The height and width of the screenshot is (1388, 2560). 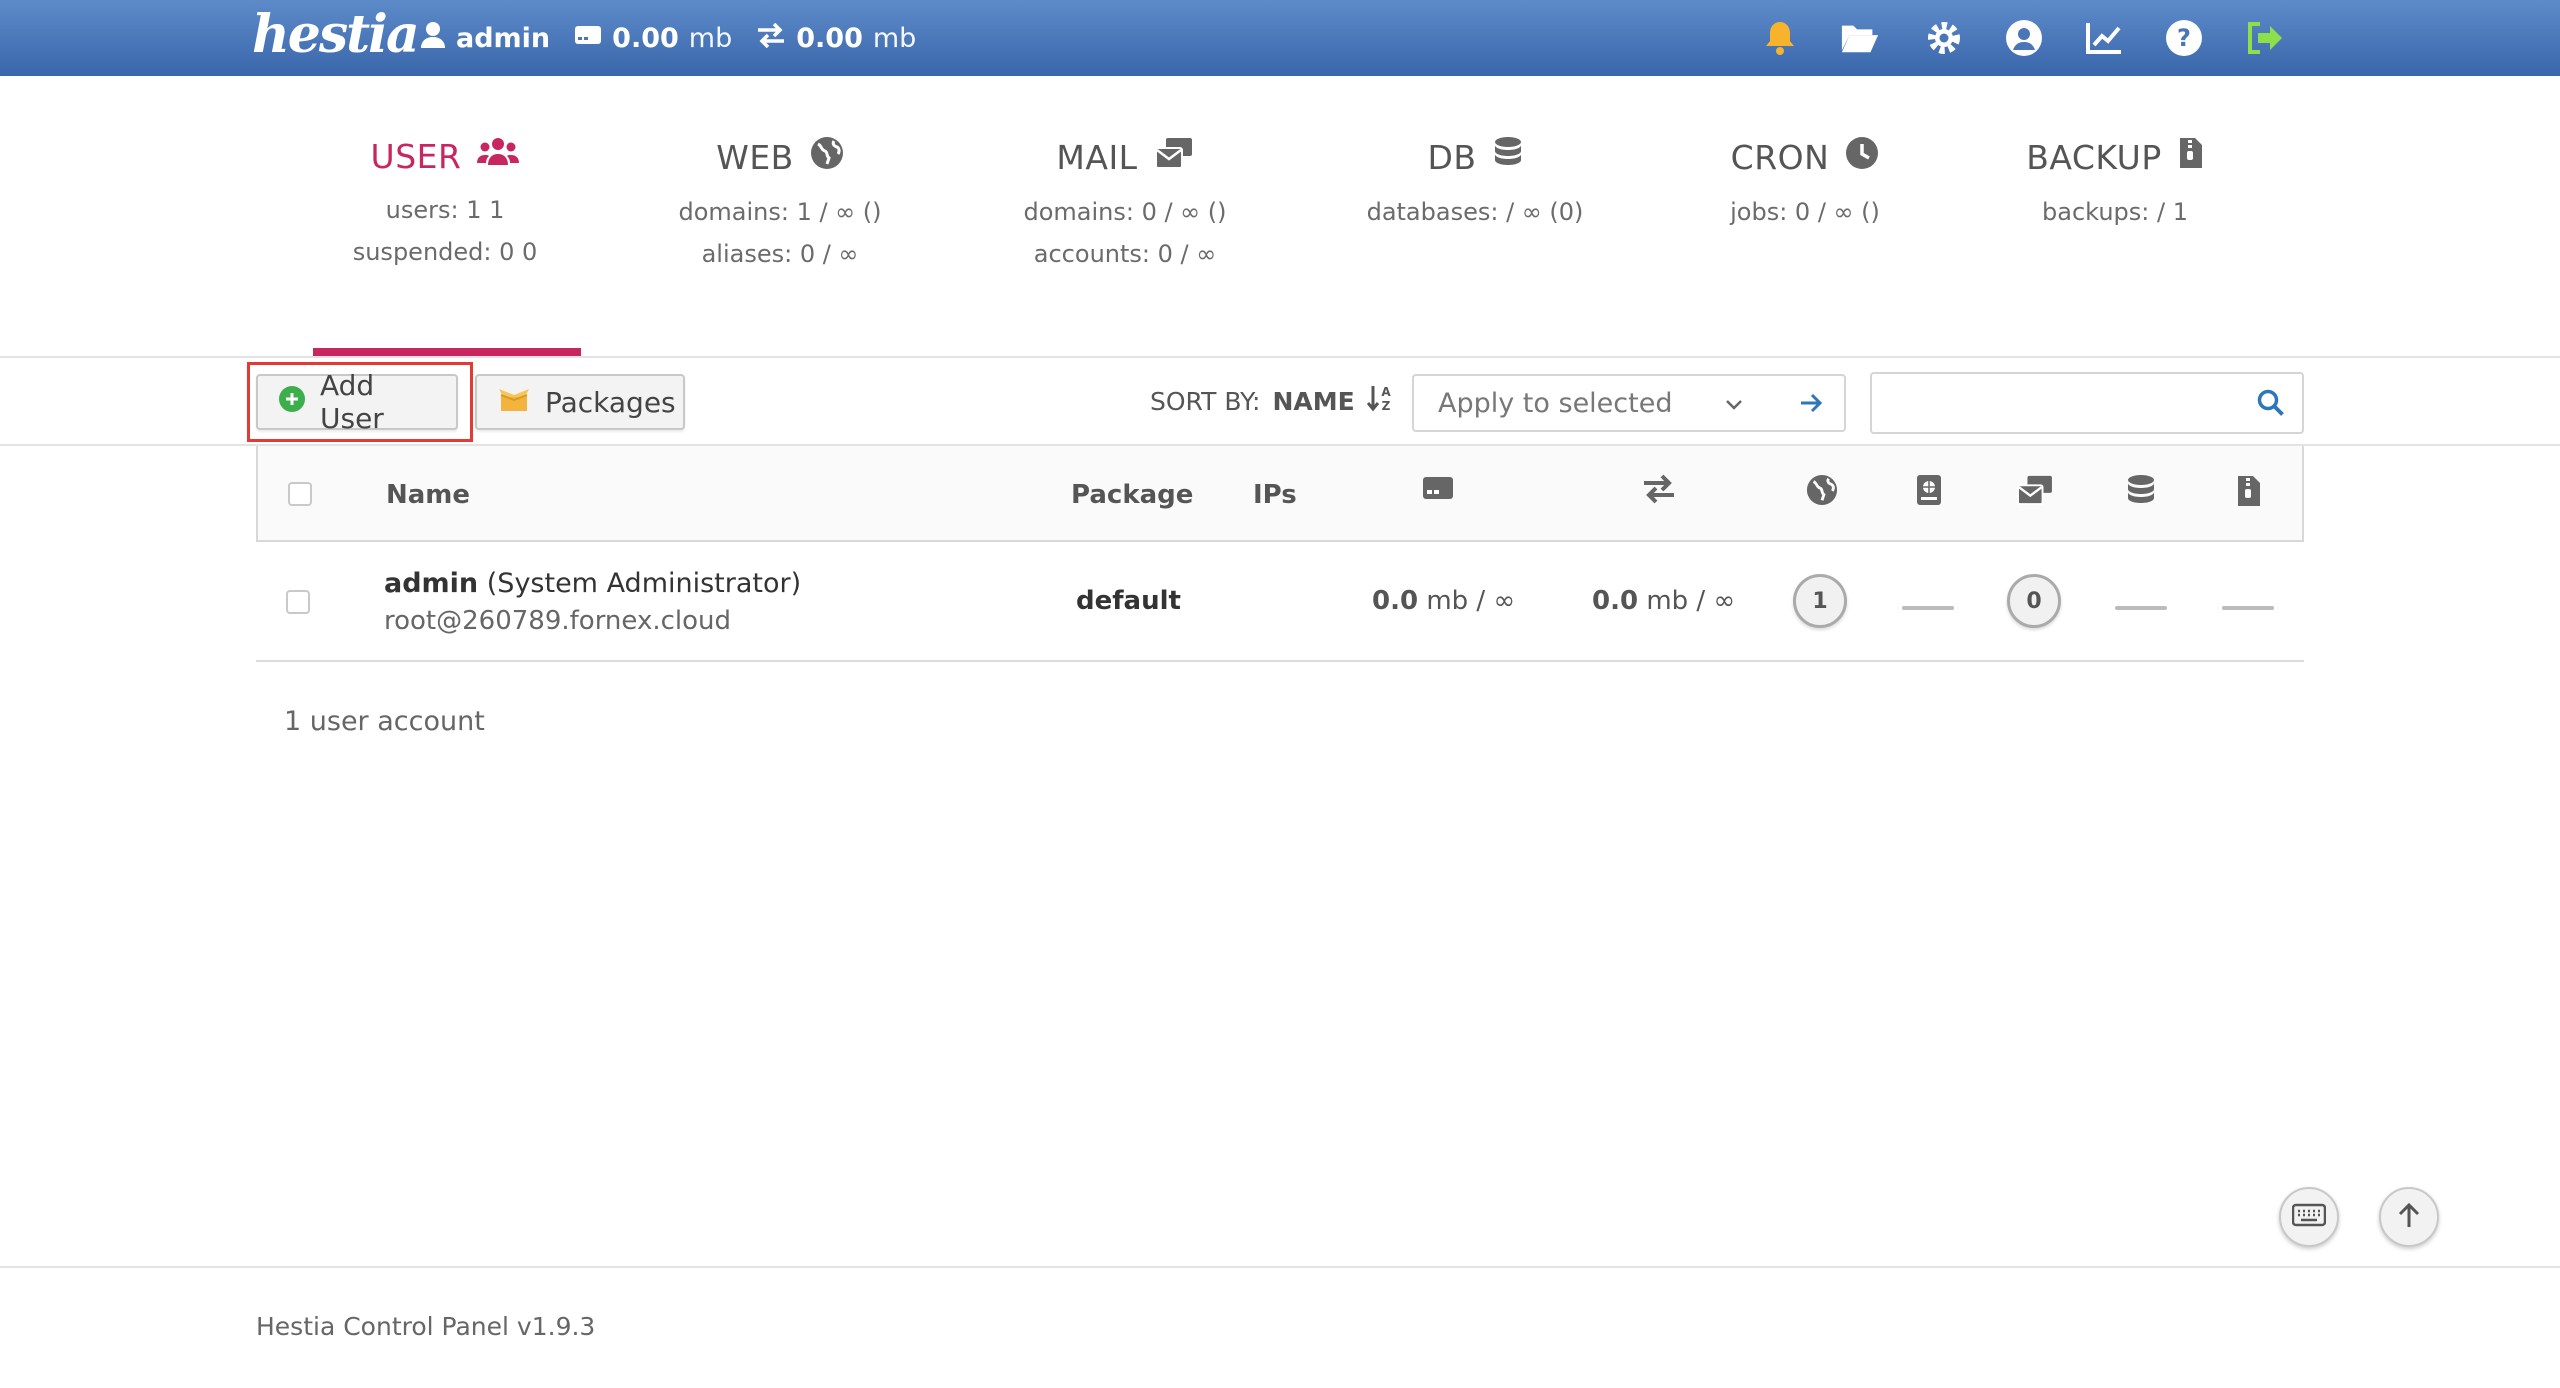 I want to click on hdd-icon, so click(x=1438, y=490).